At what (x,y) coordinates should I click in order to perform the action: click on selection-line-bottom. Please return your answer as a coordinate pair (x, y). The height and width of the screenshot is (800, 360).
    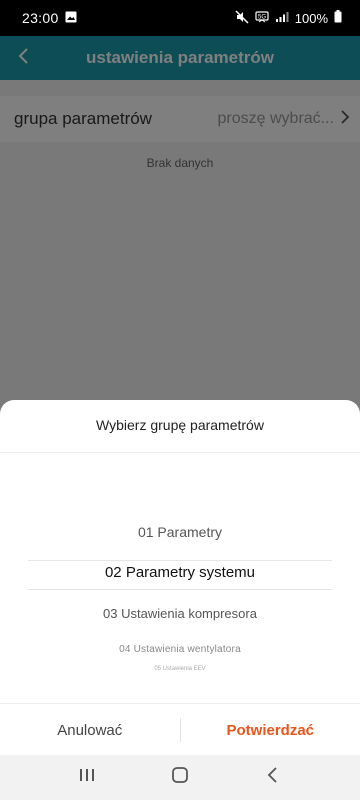
    Looking at the image, I should click on (180, 589).